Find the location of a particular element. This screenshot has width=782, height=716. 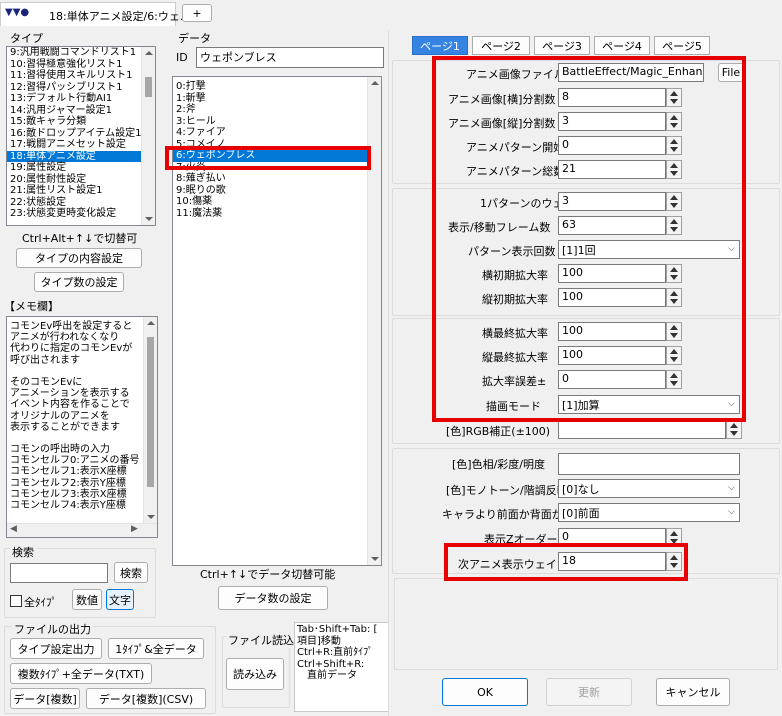

data-name-input: ウェポンブレス is located at coordinates (290, 57).